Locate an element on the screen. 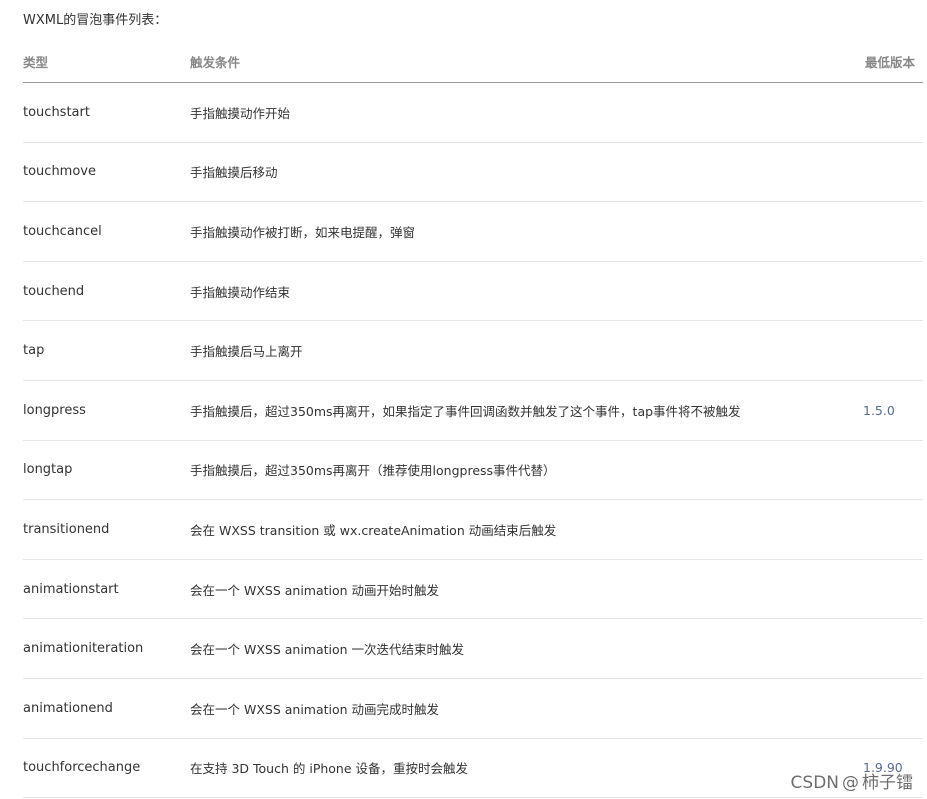  header-condition: 触发条件 is located at coordinates (526, 61).